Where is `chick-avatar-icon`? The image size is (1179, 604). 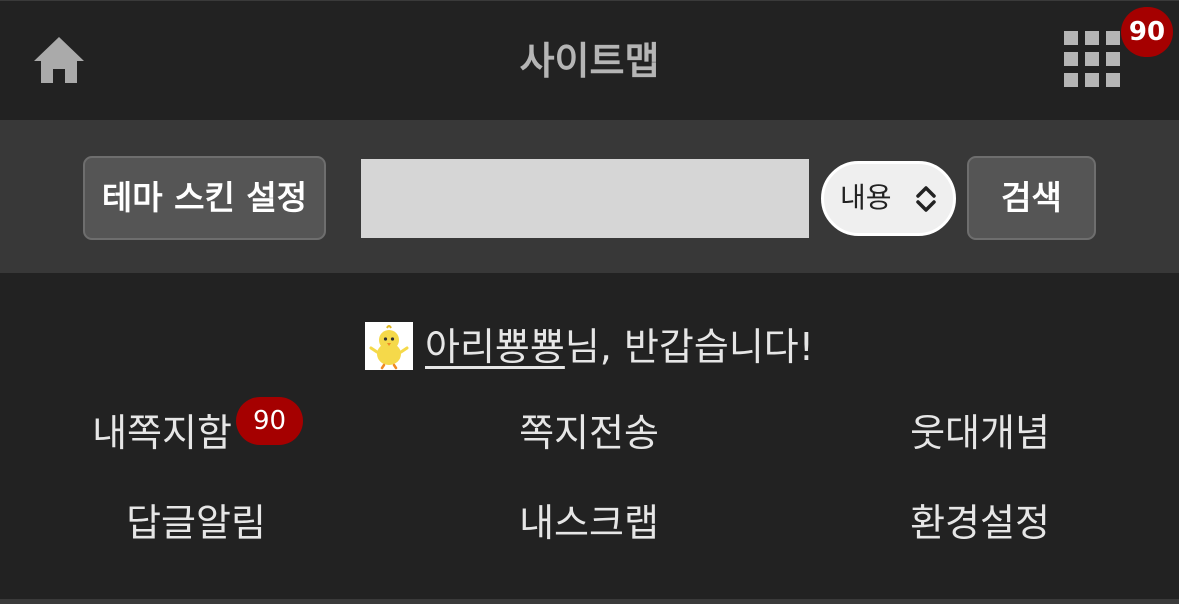 chick-avatar-icon is located at coordinates (389, 346).